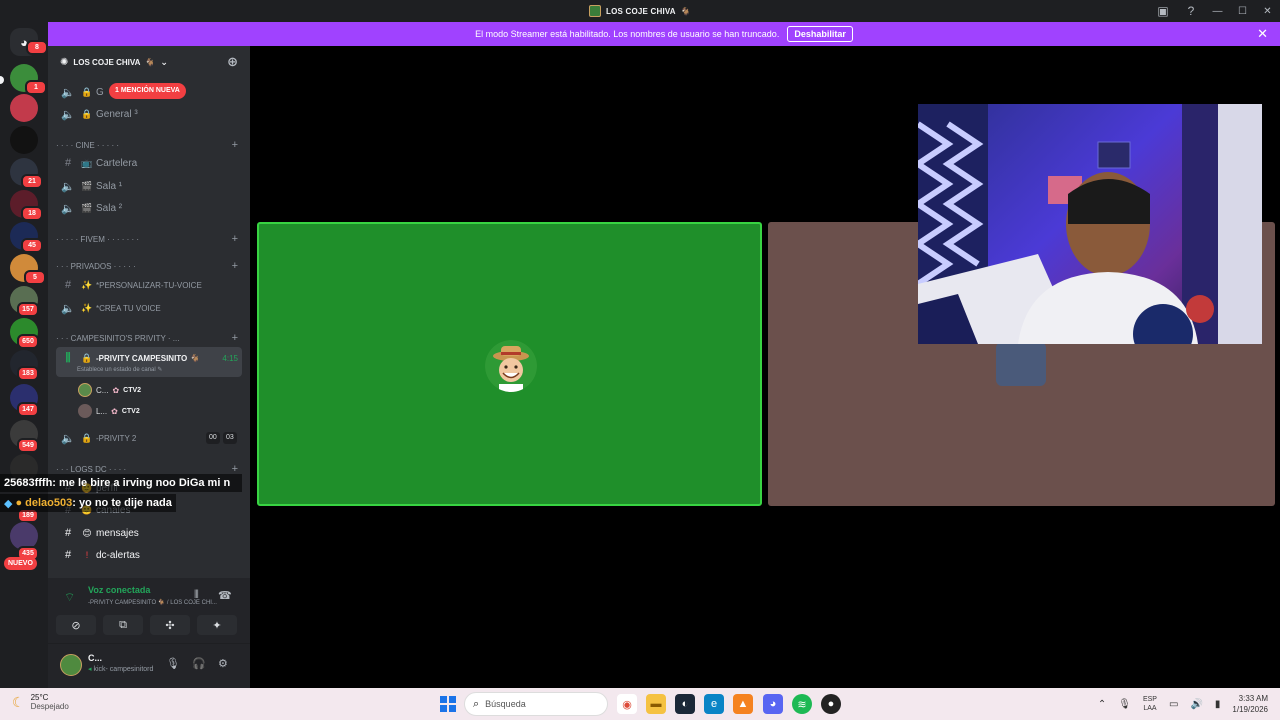 Image resolution: width=1280 pixels, height=720 pixels. I want to click on channel-status: Establece un estado de canal ✎, so click(119, 369).